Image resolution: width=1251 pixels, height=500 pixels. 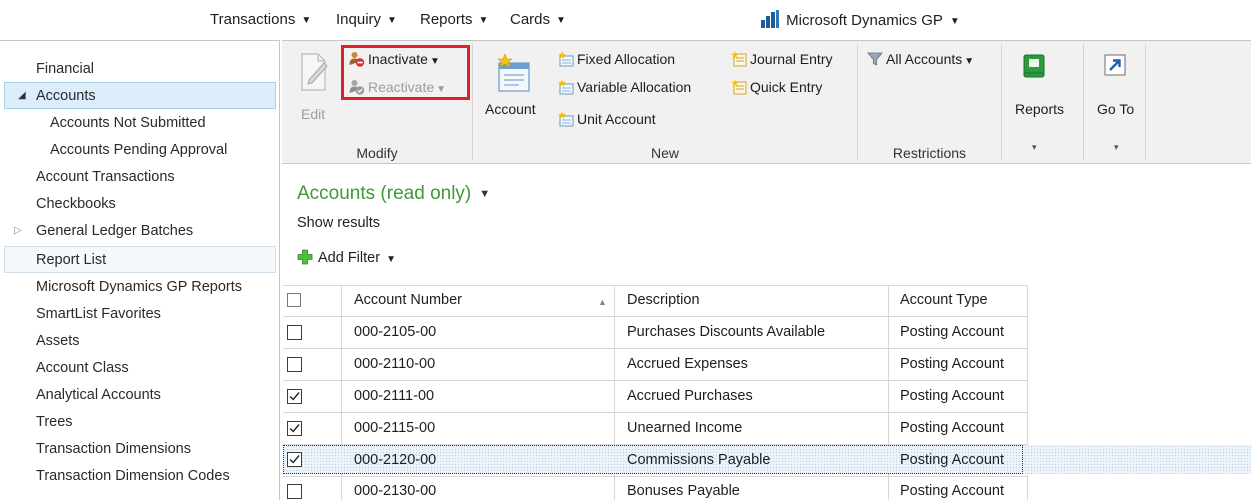 I want to click on account-label: Account, so click(x=510, y=109).